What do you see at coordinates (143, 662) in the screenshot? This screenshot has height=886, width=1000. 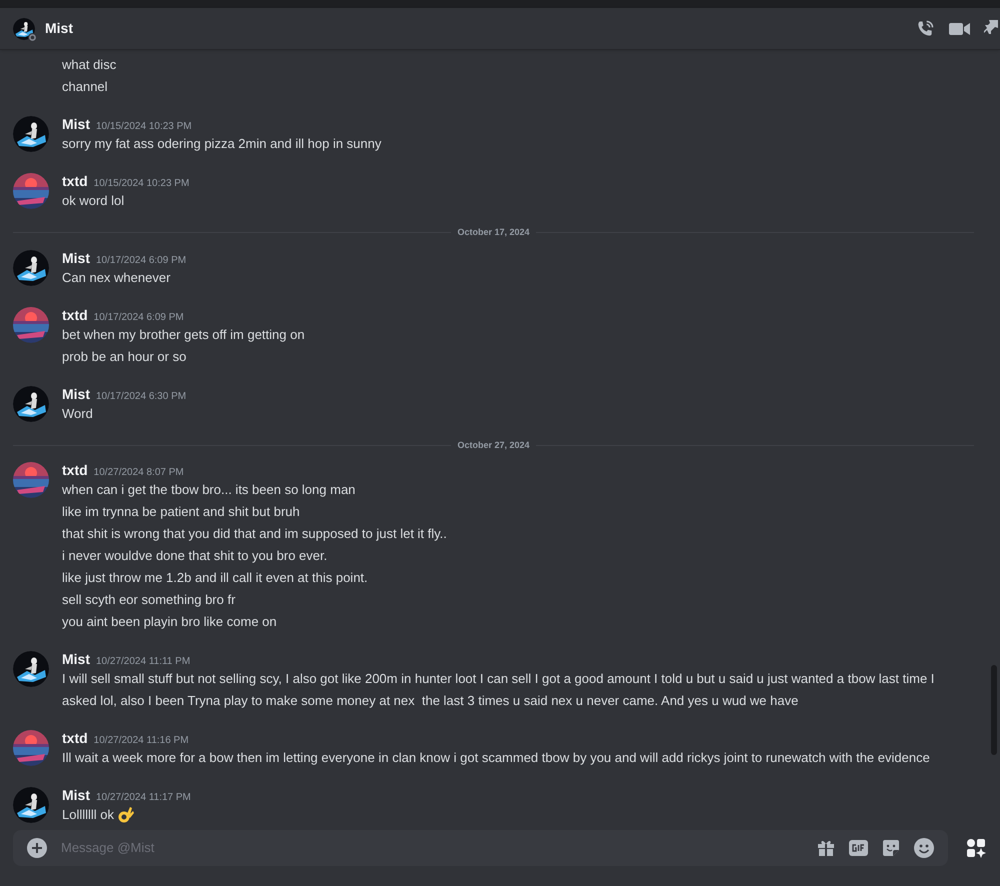 I see `timestamp: 10/27/2024 11:11 PM` at bounding box center [143, 662].